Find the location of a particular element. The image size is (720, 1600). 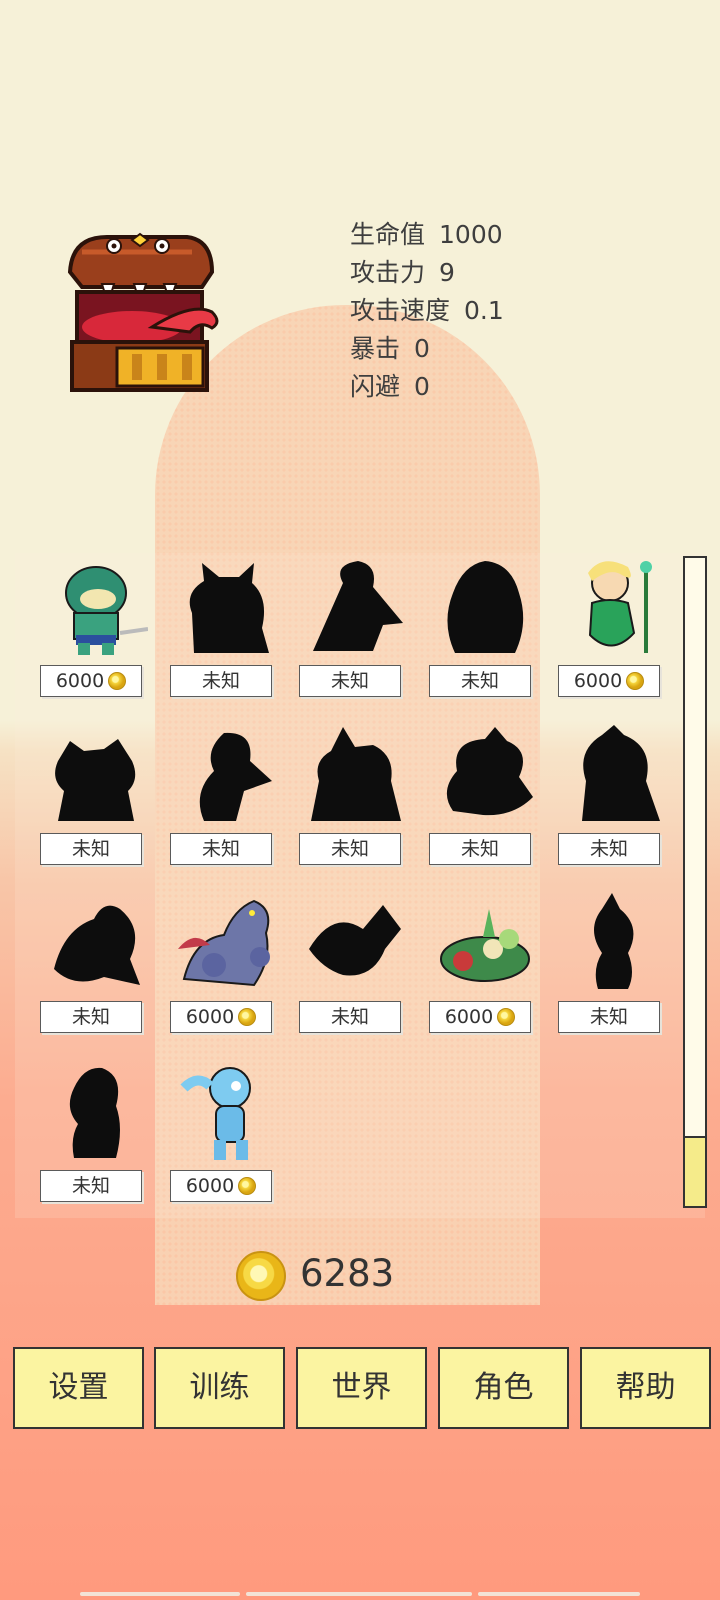

stat-label: 生命值 is located at coordinates (388, 234).